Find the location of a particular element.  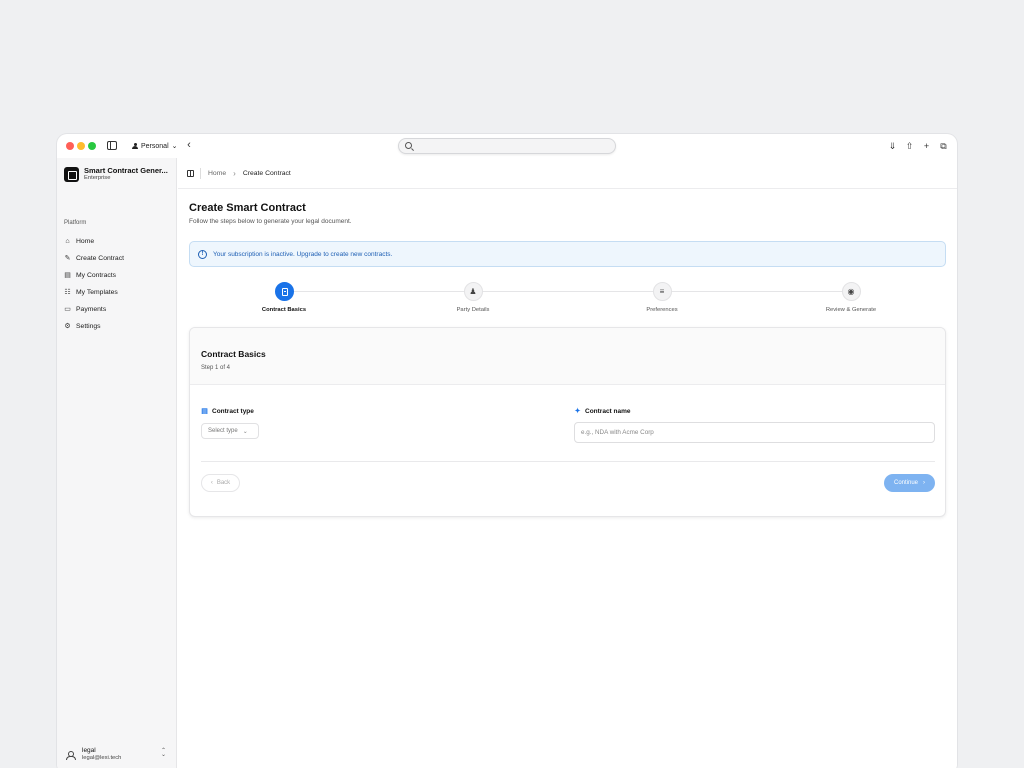

sidebar-item-my-contracts: ▤ My Contracts is located at coordinates (118, 275).